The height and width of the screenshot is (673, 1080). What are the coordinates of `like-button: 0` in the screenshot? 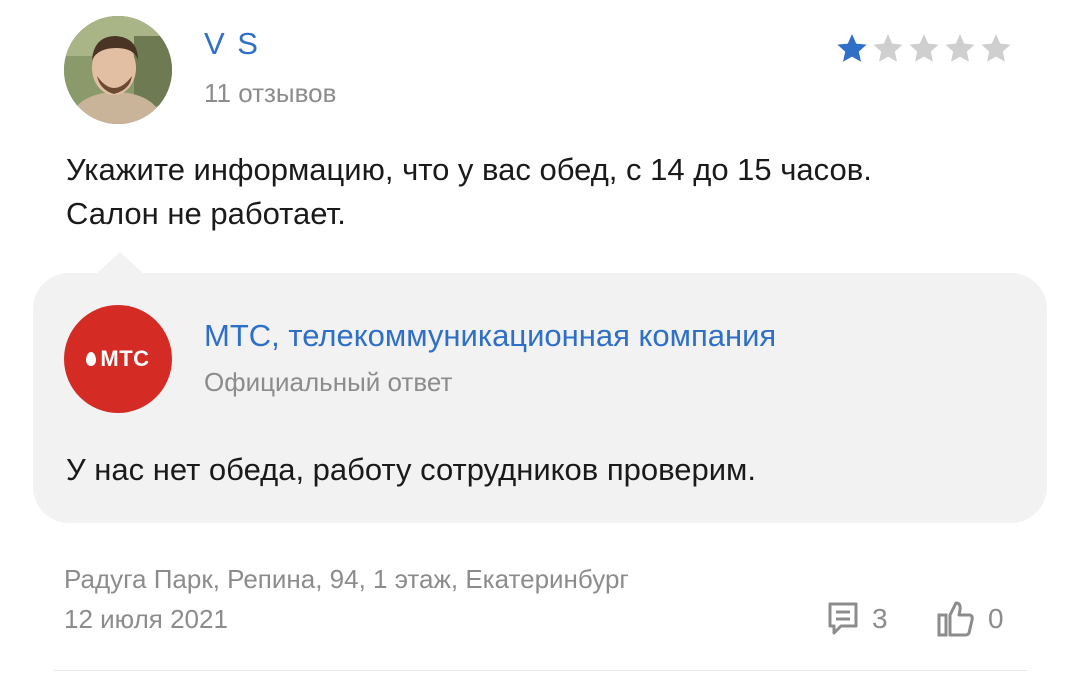 It's located at (970, 619).